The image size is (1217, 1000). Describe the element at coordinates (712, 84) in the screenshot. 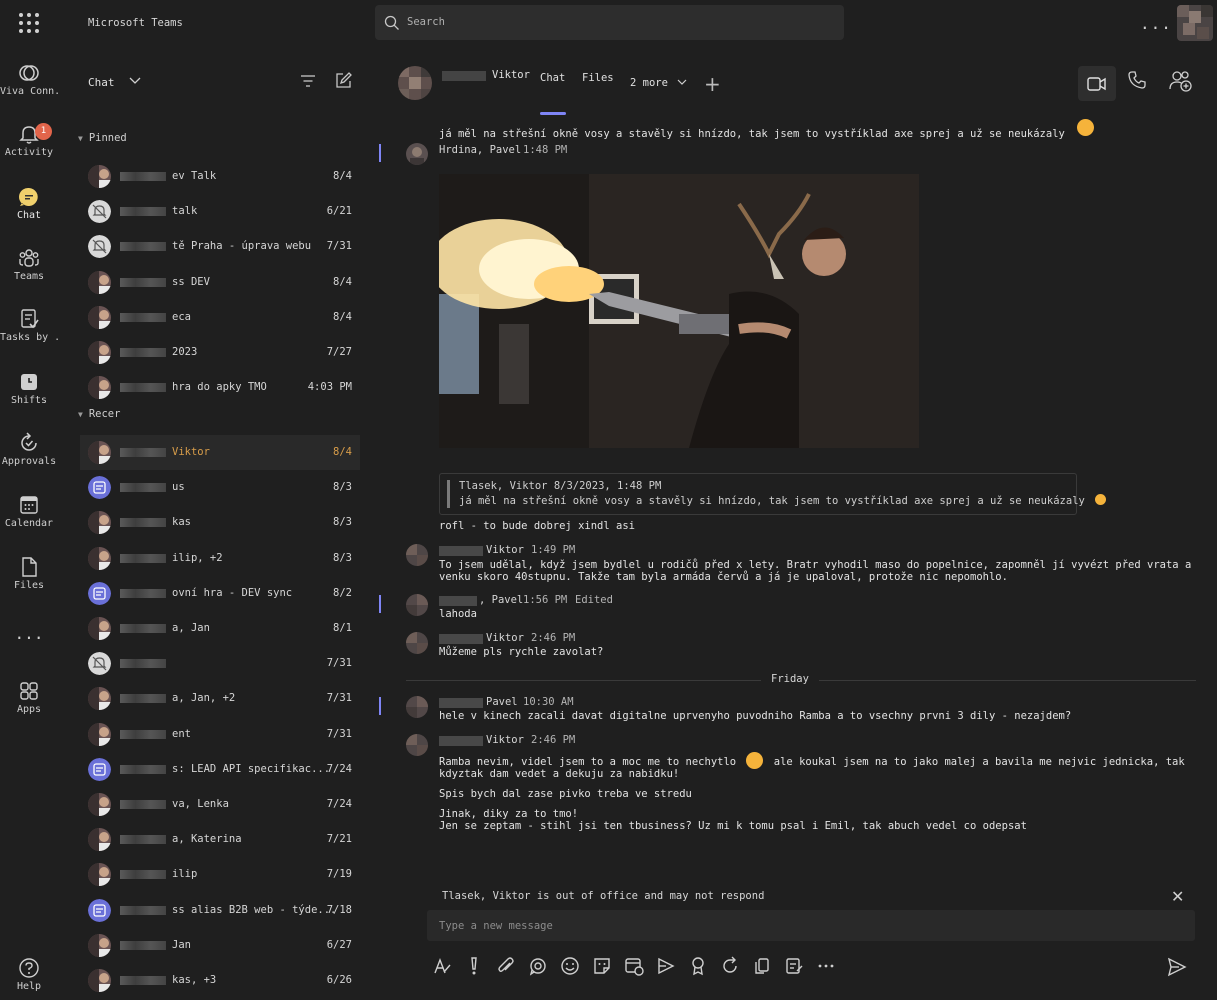

I see `add-tab-icon: +` at that location.